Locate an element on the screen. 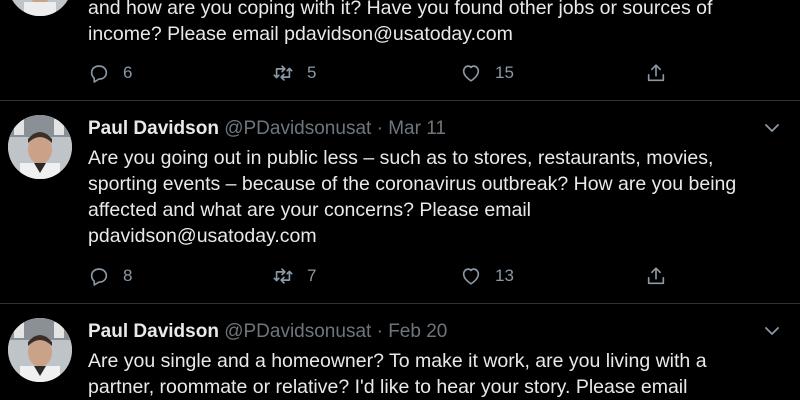 This screenshot has width=800, height=400. reply-count: 8 is located at coordinates (128, 275).